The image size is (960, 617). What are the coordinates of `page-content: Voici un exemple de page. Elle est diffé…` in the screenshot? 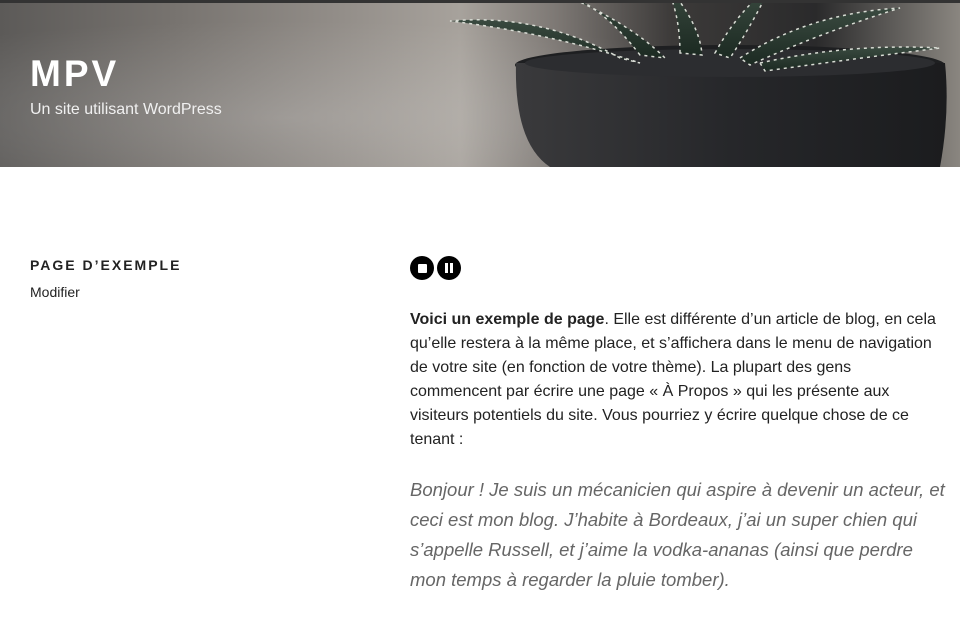 It's located at (675, 380).